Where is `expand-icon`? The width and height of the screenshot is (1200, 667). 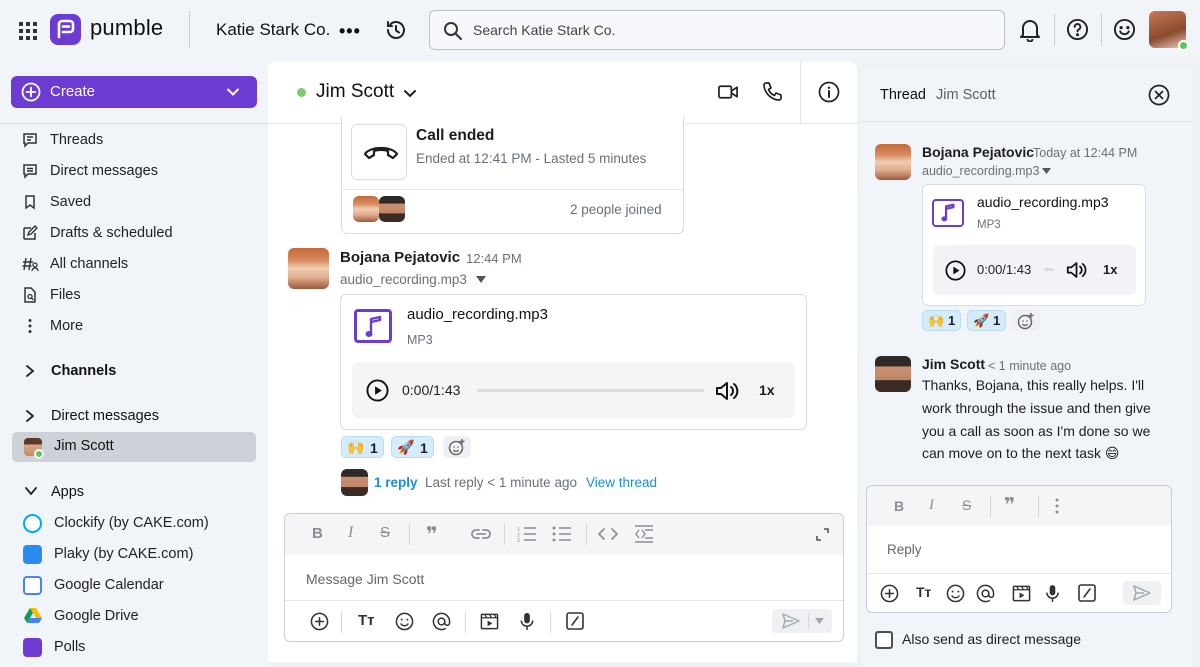 expand-icon is located at coordinates (822, 534).